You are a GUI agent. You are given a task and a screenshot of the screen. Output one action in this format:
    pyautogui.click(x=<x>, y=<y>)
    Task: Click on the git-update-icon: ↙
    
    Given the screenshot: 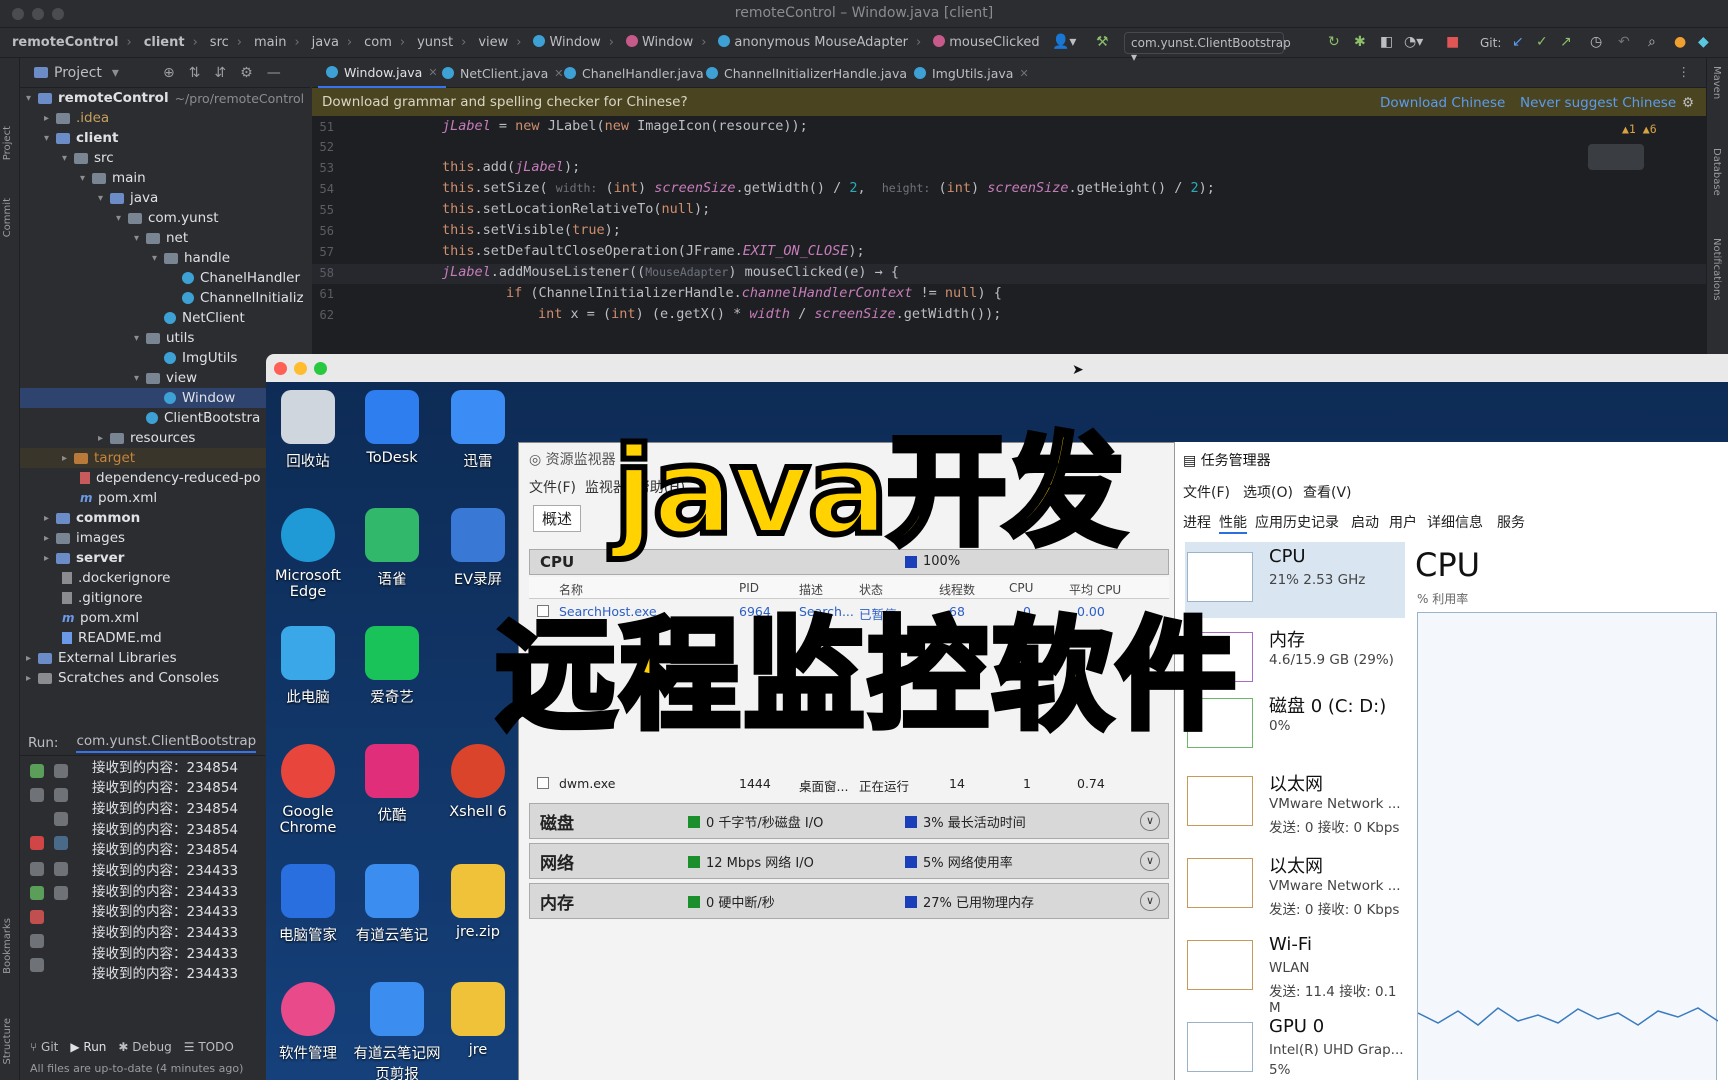 What is the action you would take?
    pyautogui.click(x=1518, y=42)
    